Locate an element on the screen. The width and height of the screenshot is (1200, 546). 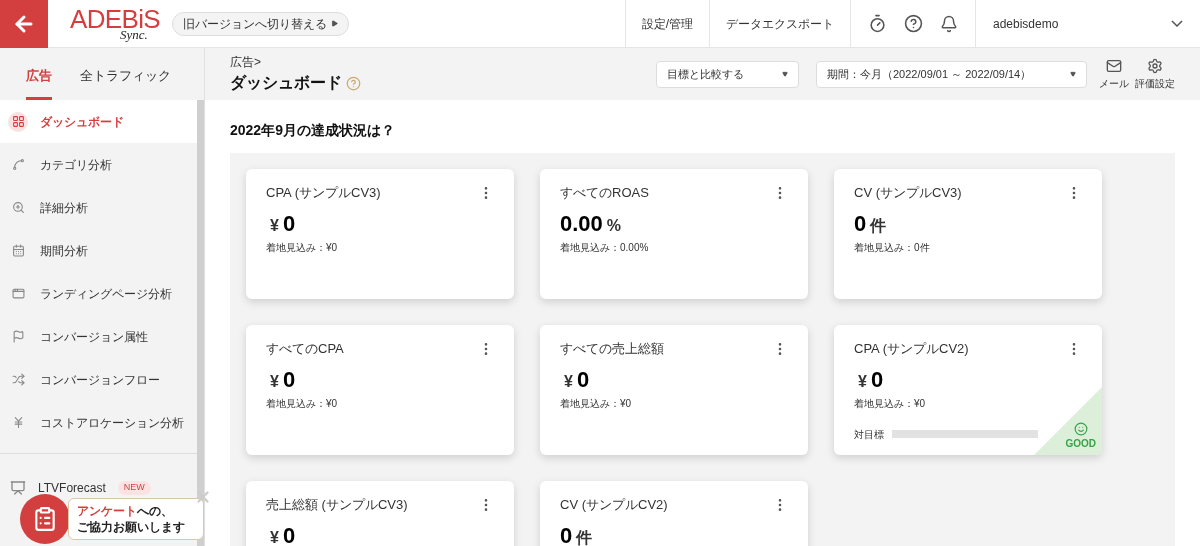
category-icon is located at coordinates (18, 164).